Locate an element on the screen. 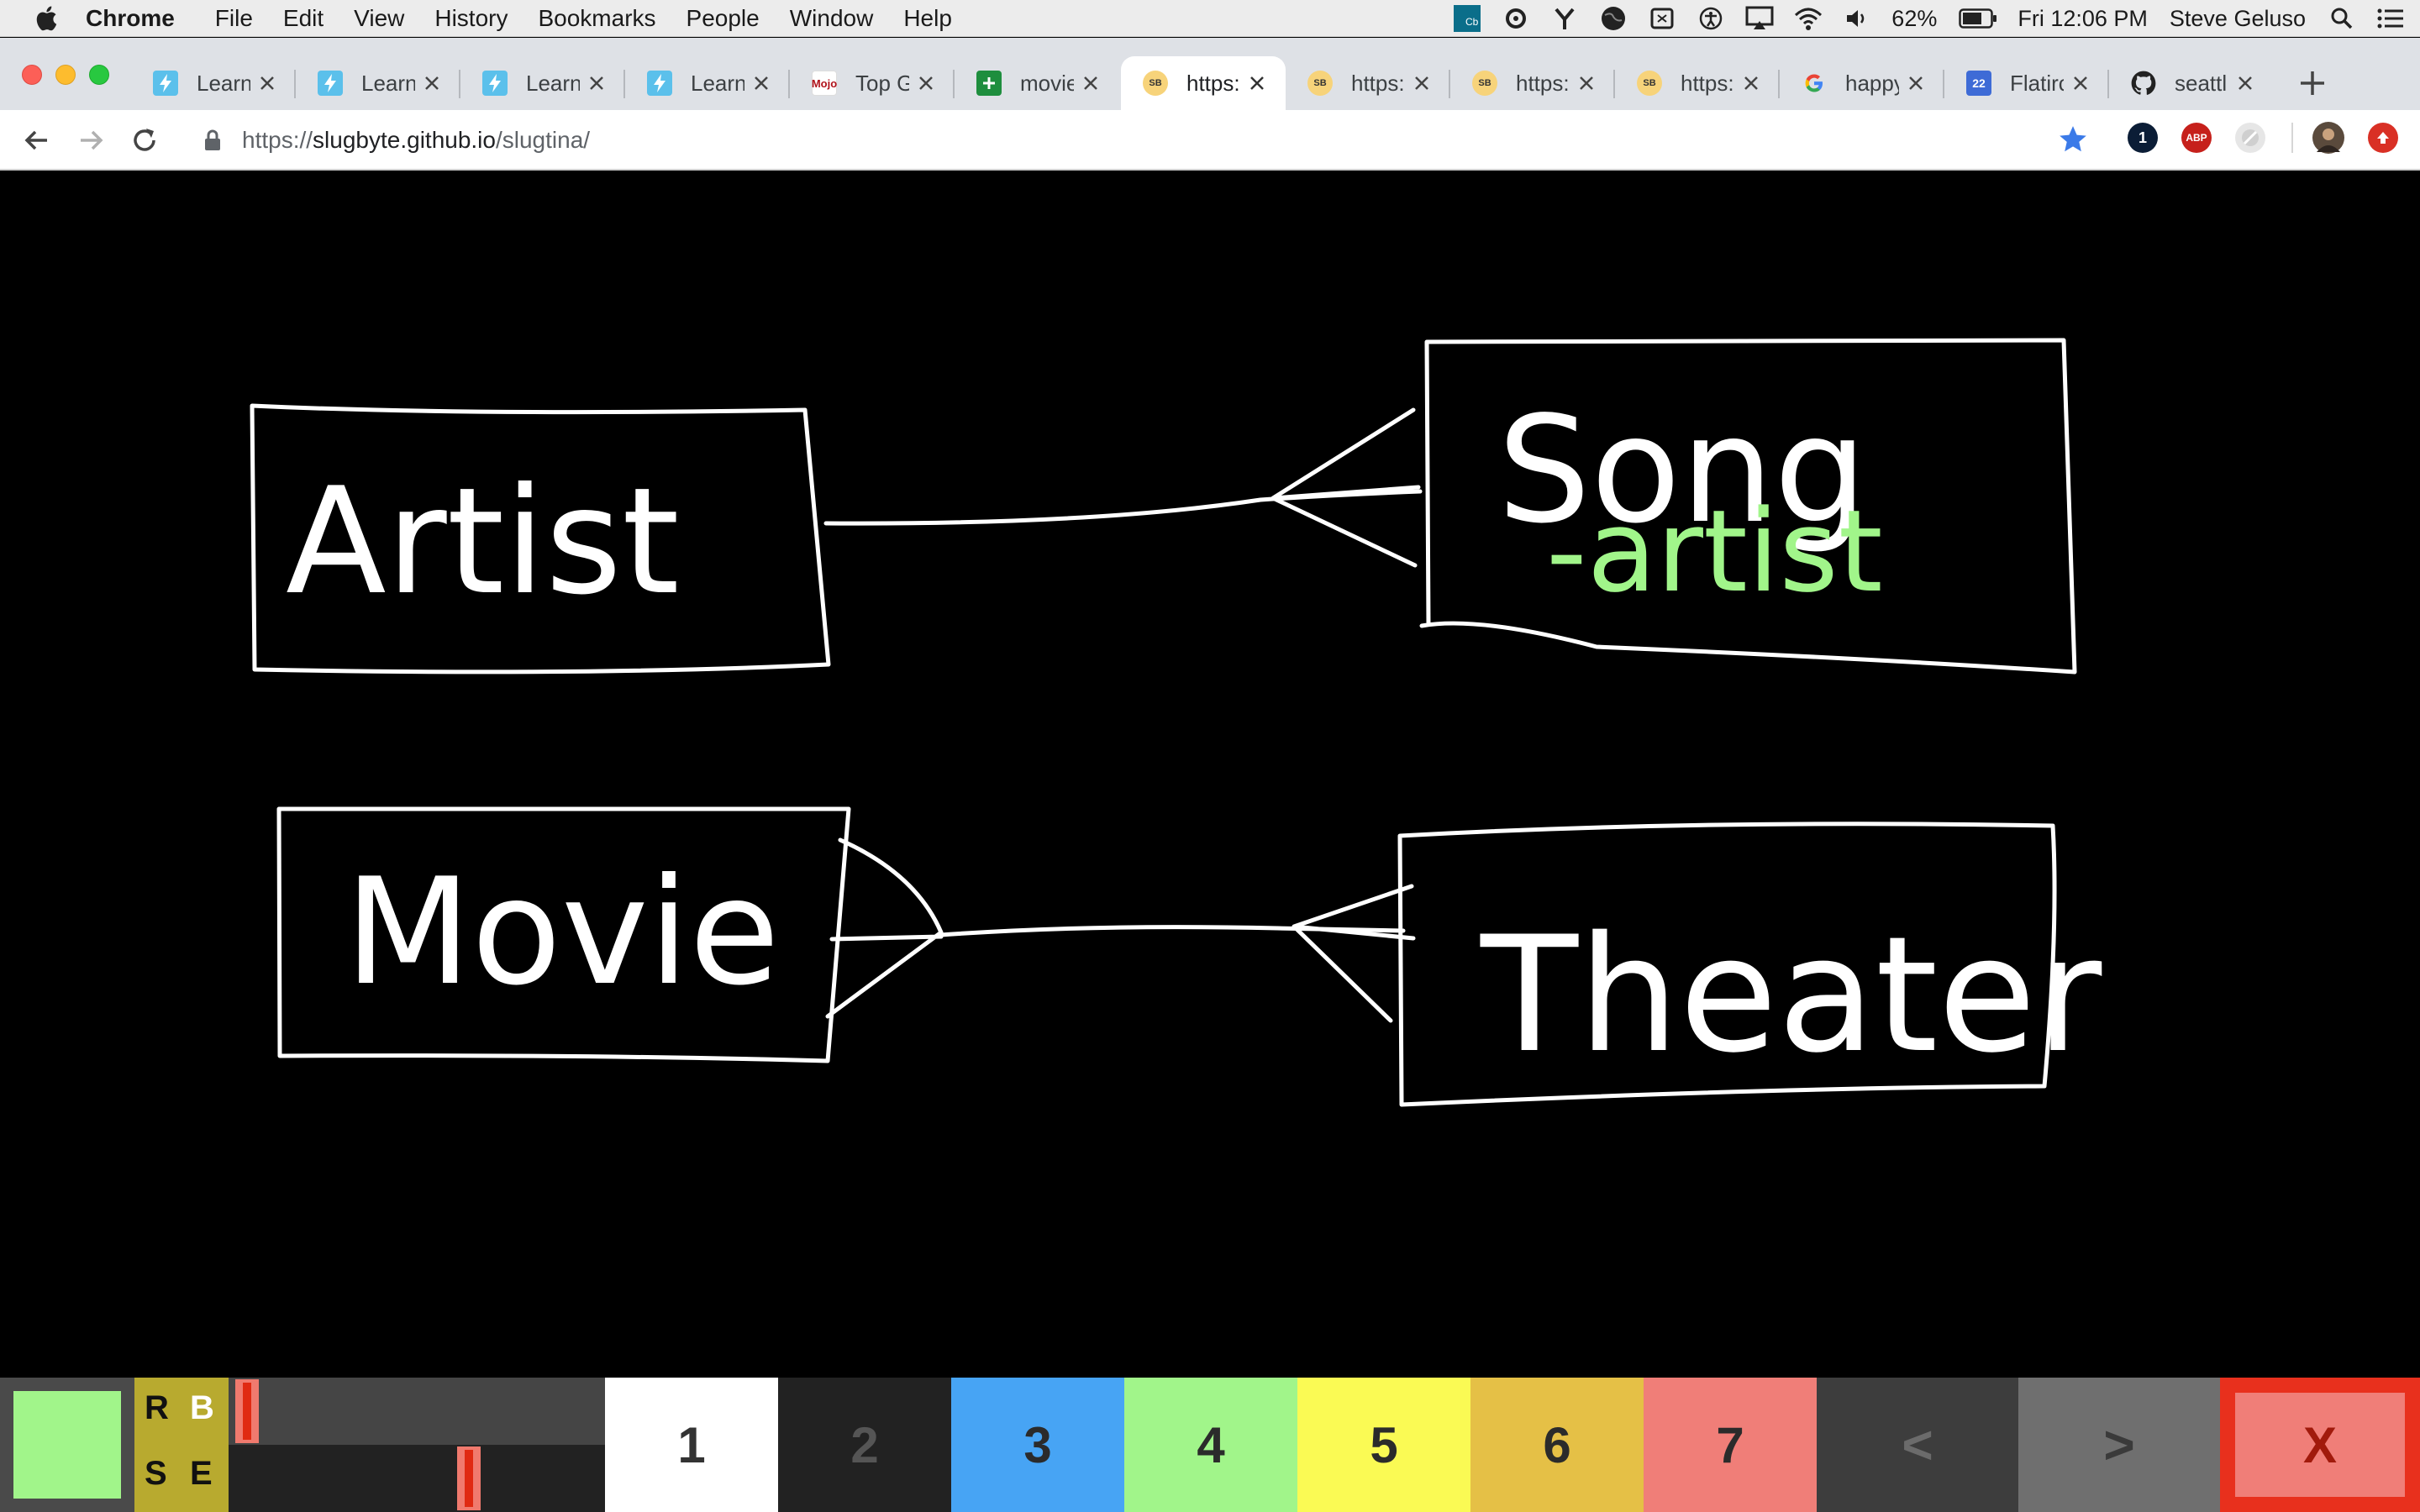  menu-help: Help is located at coordinates (928, 18).